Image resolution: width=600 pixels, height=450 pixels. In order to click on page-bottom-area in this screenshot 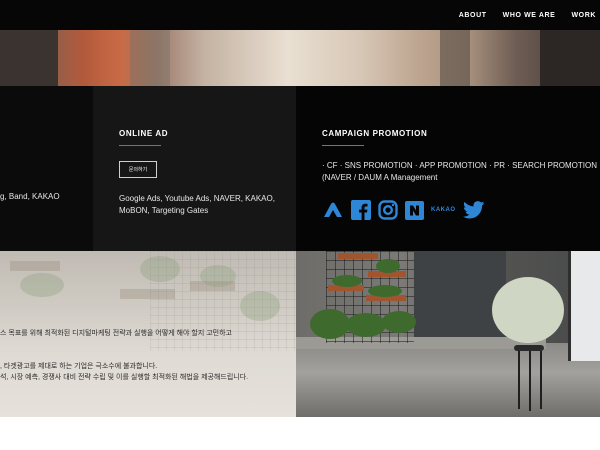, I will do `click(300, 433)`.